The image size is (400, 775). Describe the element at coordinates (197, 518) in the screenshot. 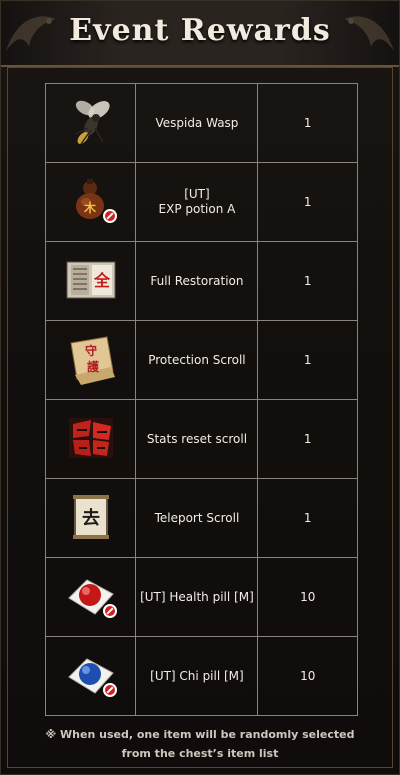

I see `reward-name: Teleport Scroll` at that location.